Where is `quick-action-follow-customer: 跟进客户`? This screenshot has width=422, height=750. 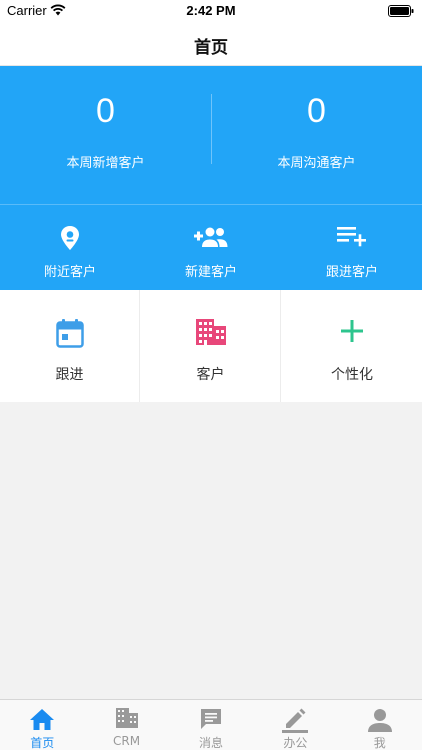 quick-action-follow-customer: 跟进客户 is located at coordinates (352, 248).